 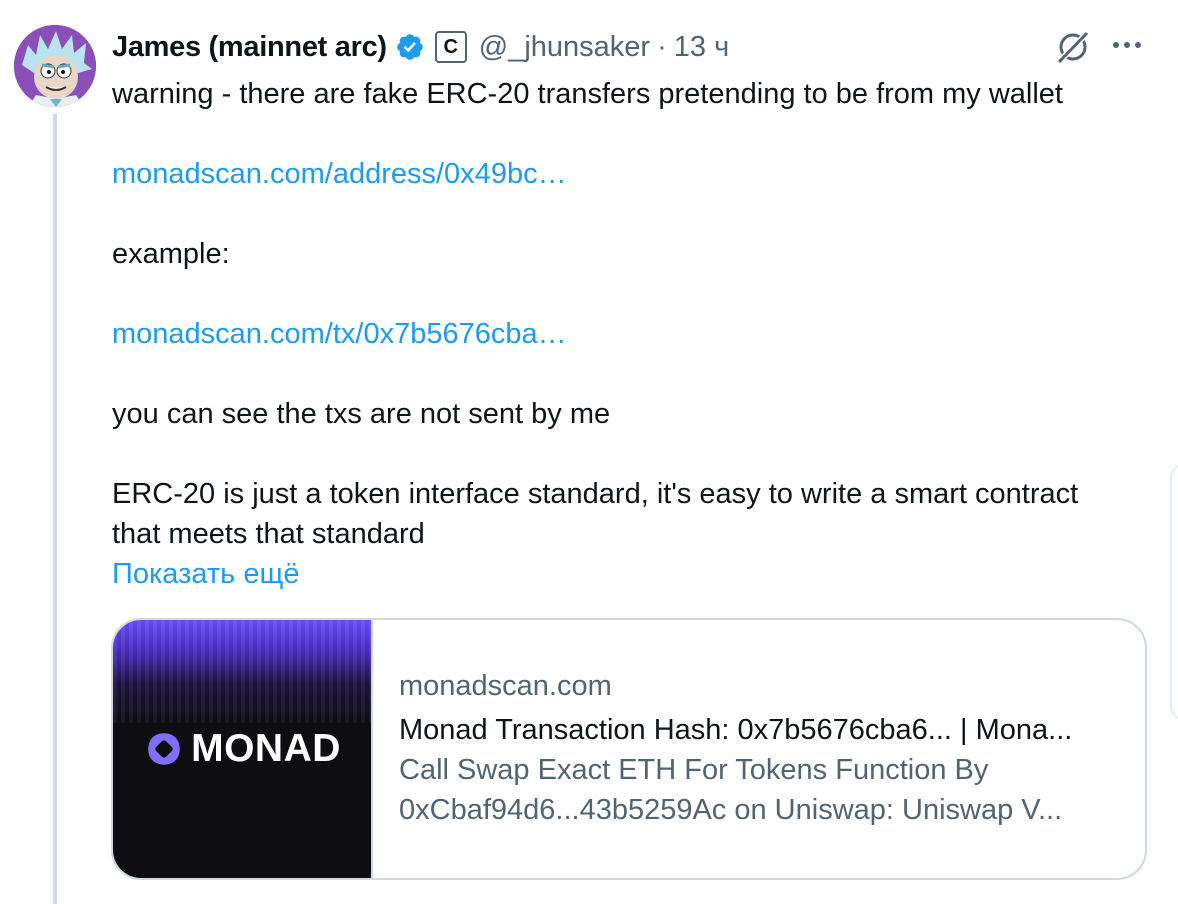 I want to click on tweet-text-line: that meets that standard, so click(x=268, y=534).